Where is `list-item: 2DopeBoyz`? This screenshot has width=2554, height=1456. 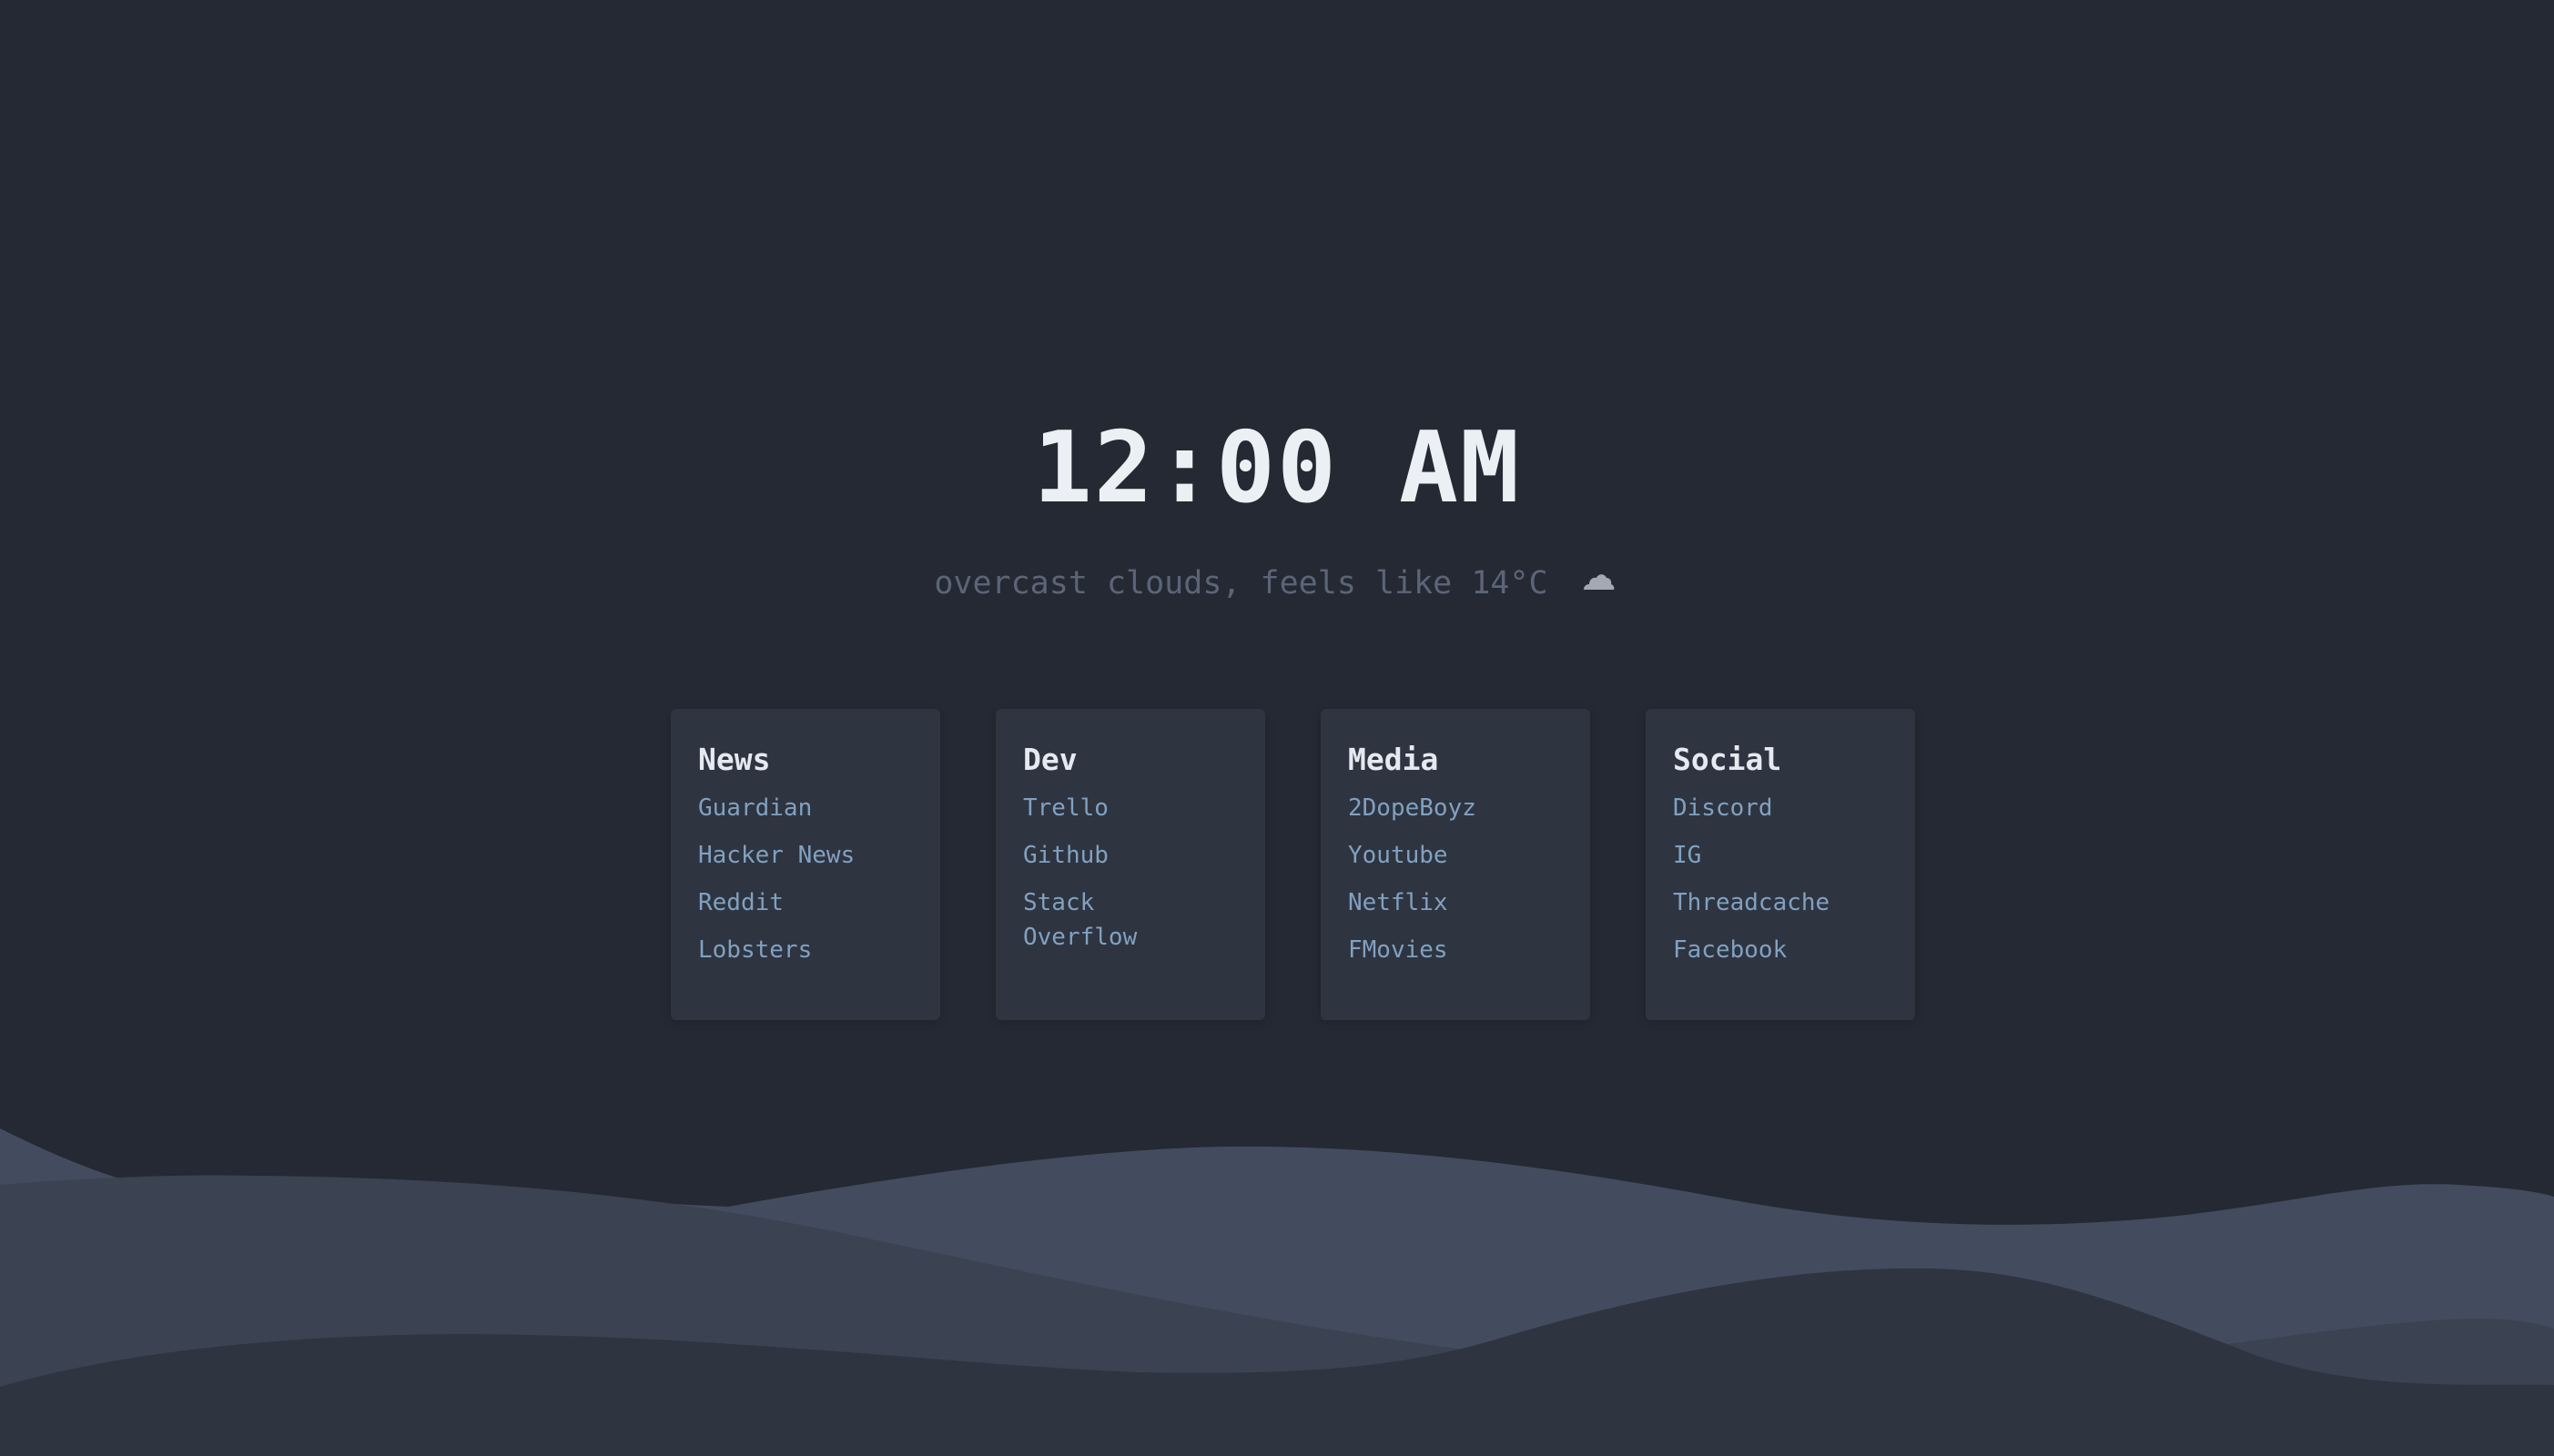 list-item: 2DopeBoyz is located at coordinates (1439, 808).